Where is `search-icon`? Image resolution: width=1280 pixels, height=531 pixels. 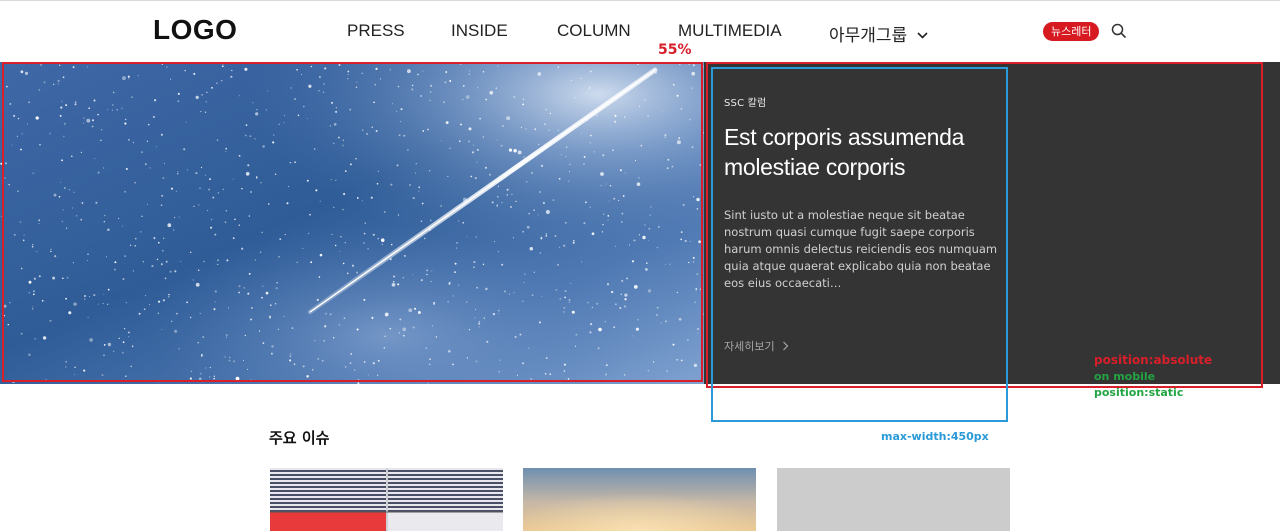 search-icon is located at coordinates (1119, 31).